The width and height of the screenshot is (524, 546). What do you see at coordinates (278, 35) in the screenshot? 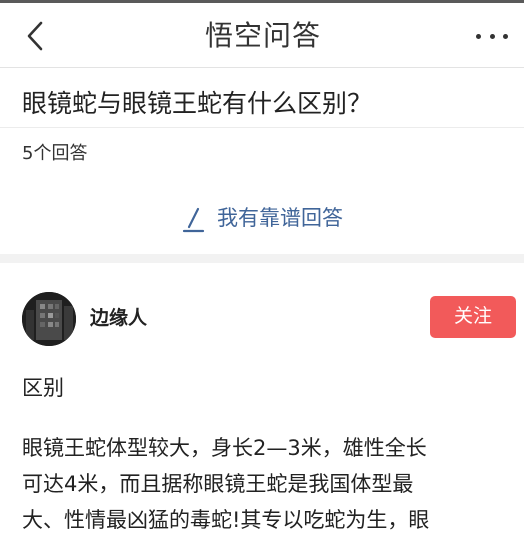
I see `logo-text-wen: 问` at bounding box center [278, 35].